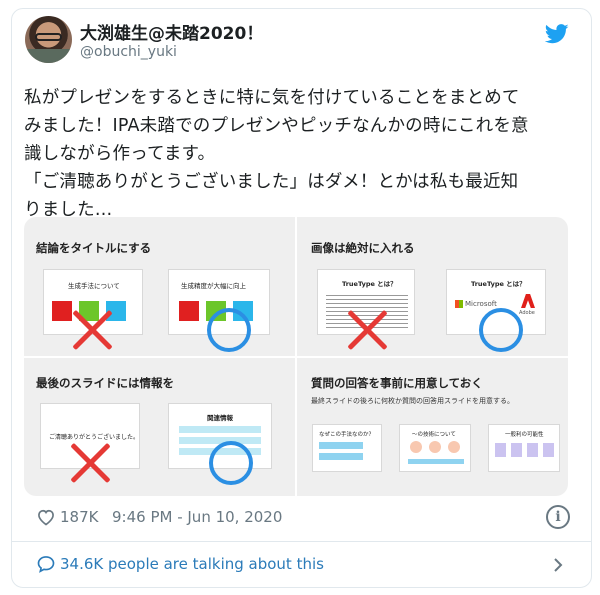  I want to click on tweet-text-line: 識しながら作ってます。, so click(120, 154).